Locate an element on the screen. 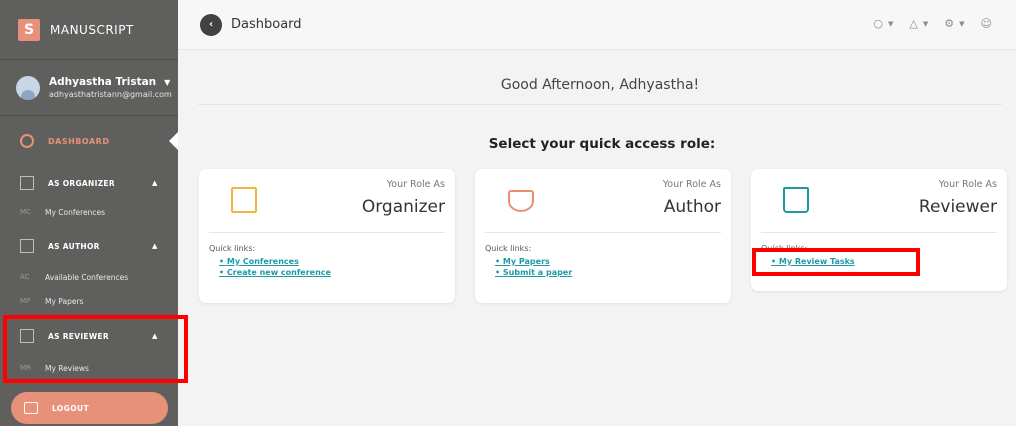 Image resolution: width=1016 pixels, height=426 pixels. notifications-button: △ ▼ is located at coordinates (918, 23).